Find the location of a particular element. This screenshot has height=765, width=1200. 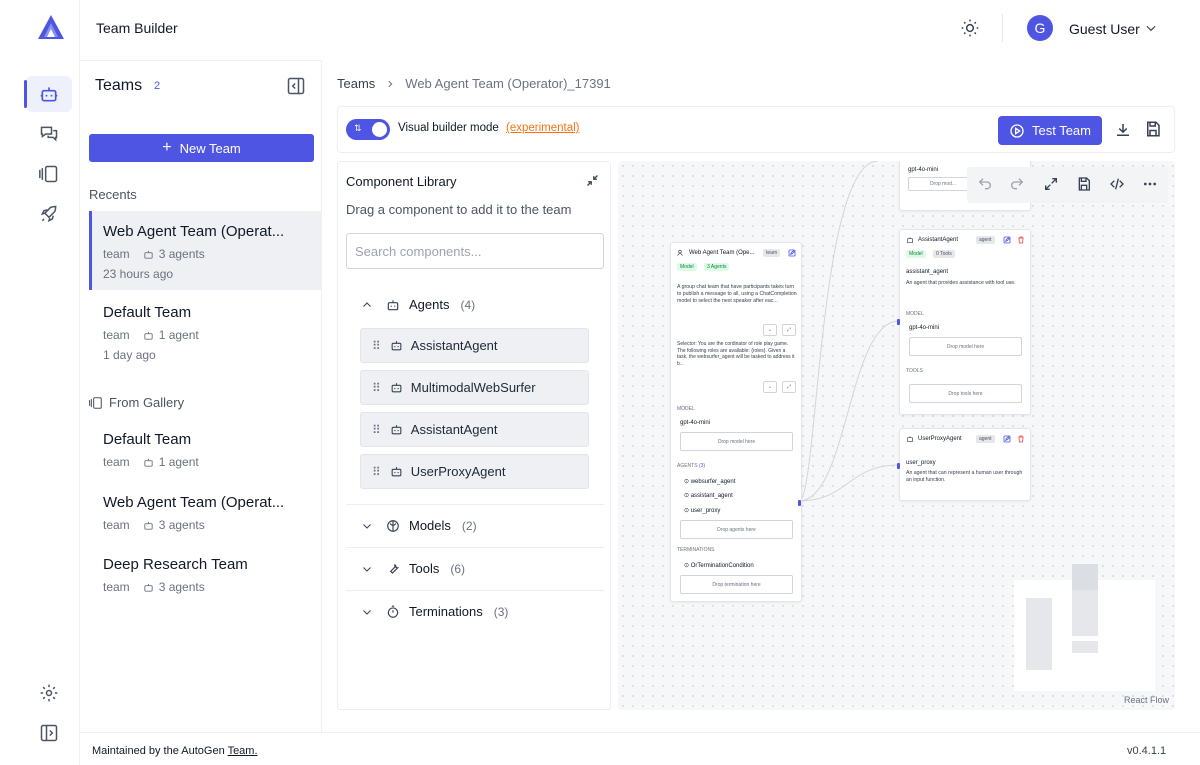

drop-agents-zone: Drop agents here is located at coordinates (736, 529).